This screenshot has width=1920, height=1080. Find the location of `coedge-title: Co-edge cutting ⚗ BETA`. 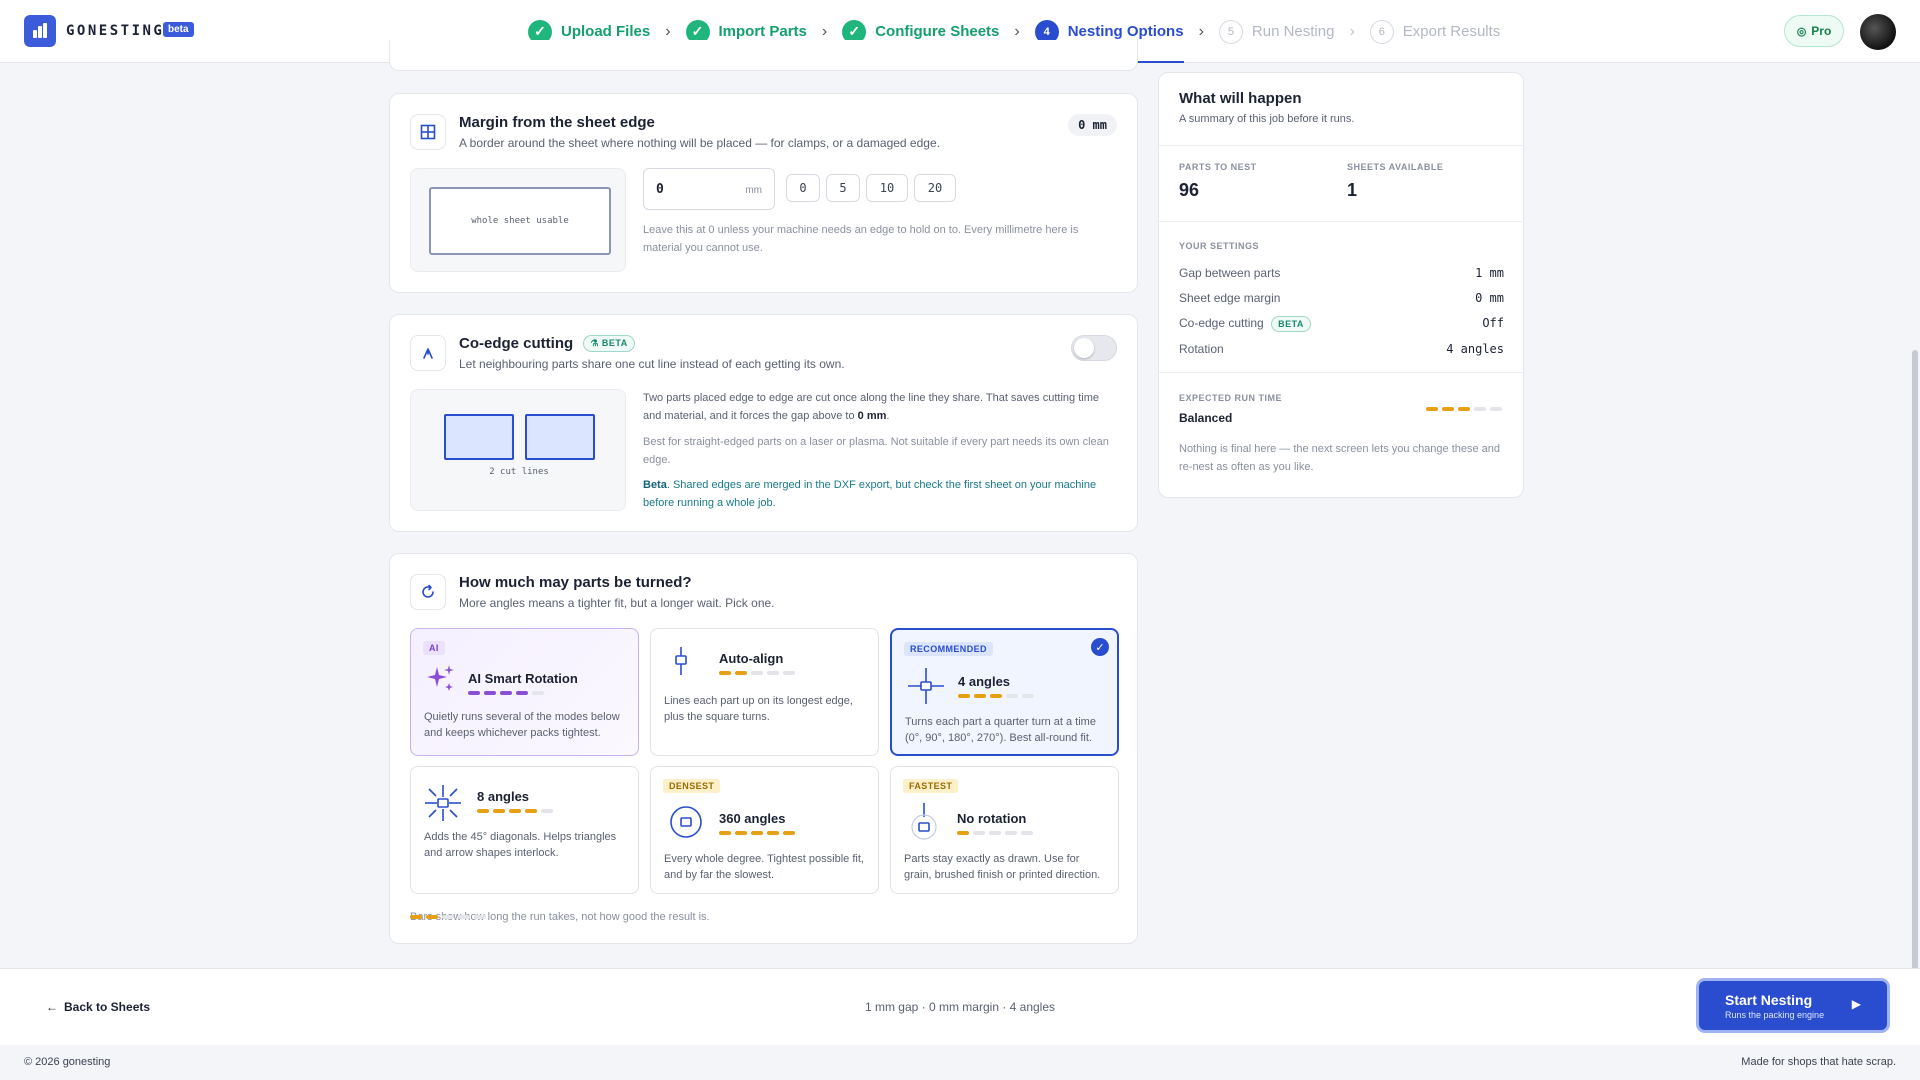

coedge-title: Co-edge cutting ⚗ BETA is located at coordinates (547, 343).